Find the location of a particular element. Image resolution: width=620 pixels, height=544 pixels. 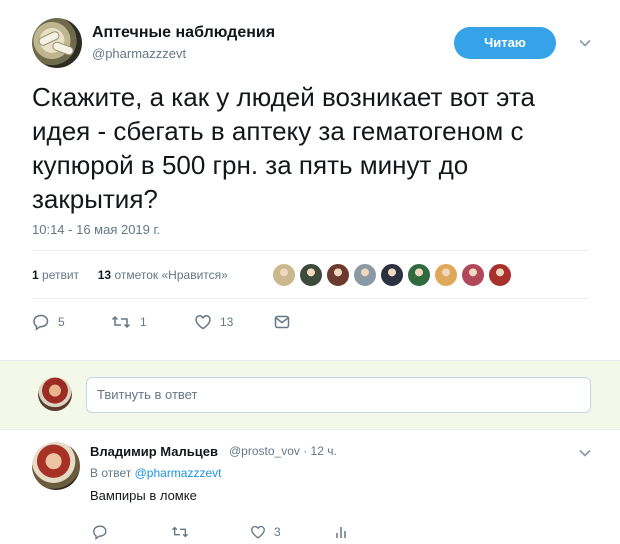

tweet-stats: 1 ретвит 13 отметок «Нравится» is located at coordinates (130, 275).